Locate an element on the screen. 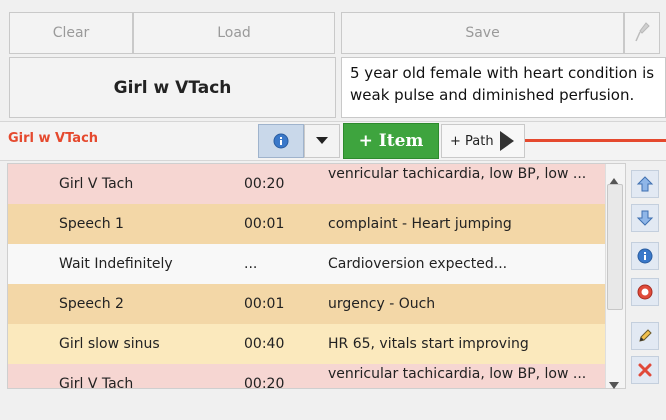 This screenshot has height=420, width=666. item-note: complaint - Heart jumping is located at coordinates (420, 224).